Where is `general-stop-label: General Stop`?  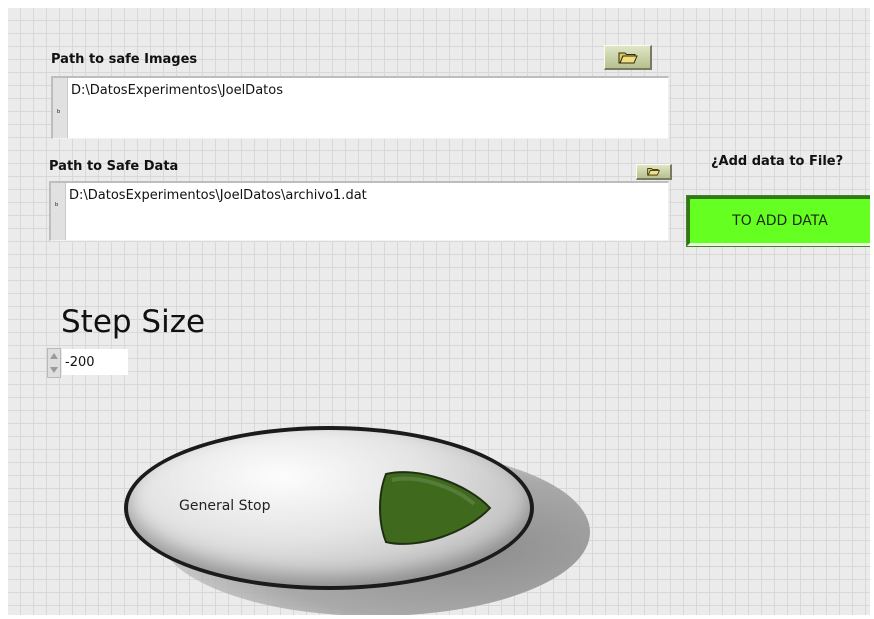
general-stop-label: General Stop is located at coordinates (225, 506).